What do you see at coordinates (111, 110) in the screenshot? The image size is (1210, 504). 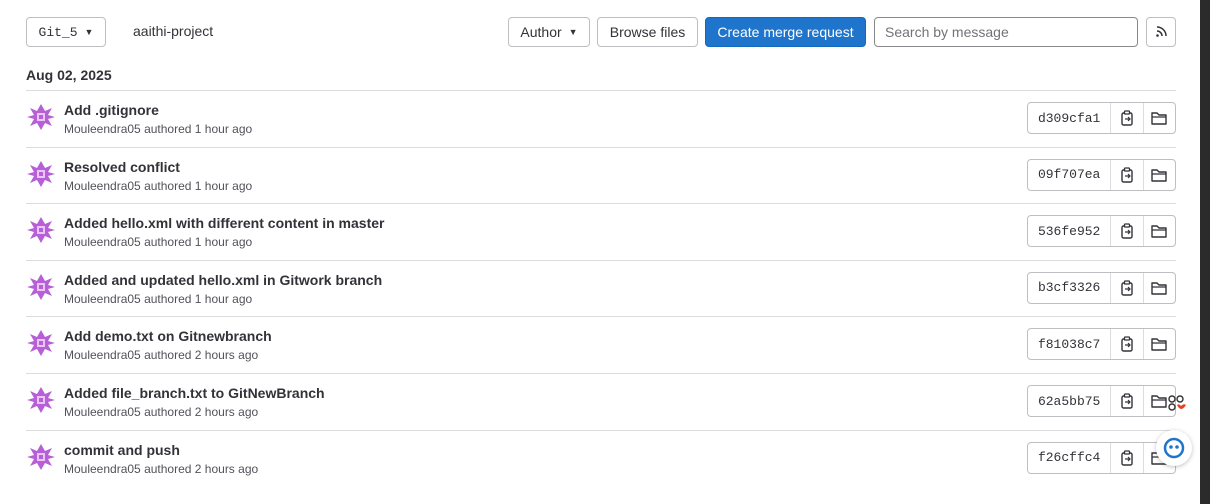 I see `commit-title: Add .gitignore` at bounding box center [111, 110].